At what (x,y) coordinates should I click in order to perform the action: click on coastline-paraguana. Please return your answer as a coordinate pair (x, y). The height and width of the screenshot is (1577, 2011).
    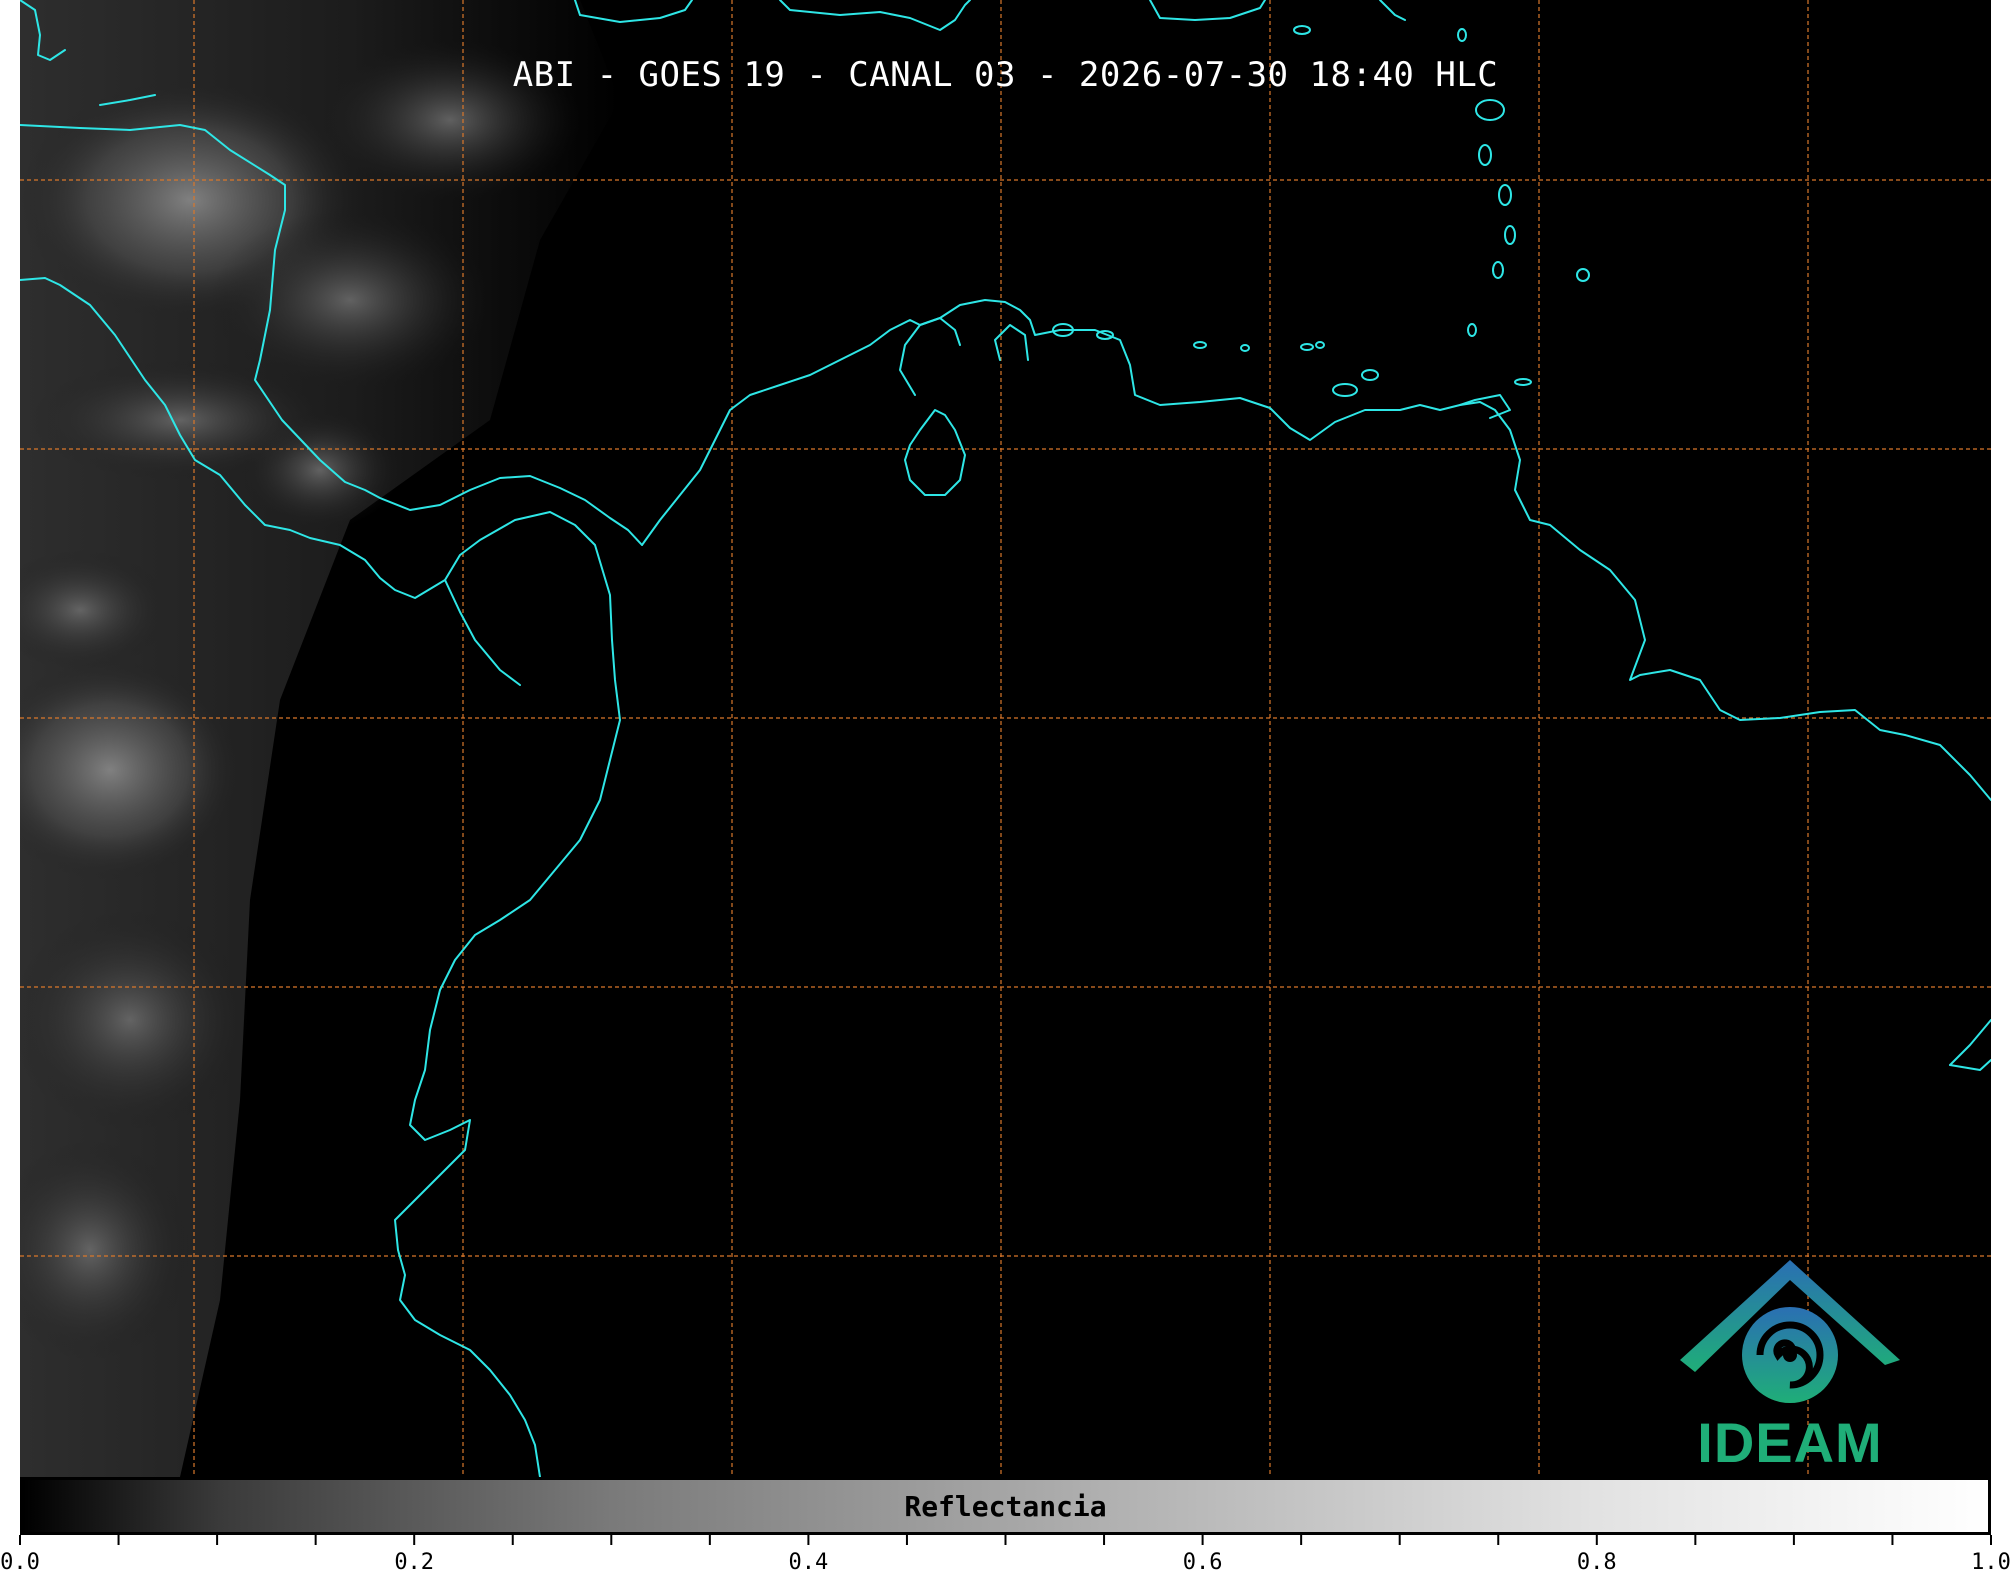
    Looking at the image, I should click on (1011, 342).